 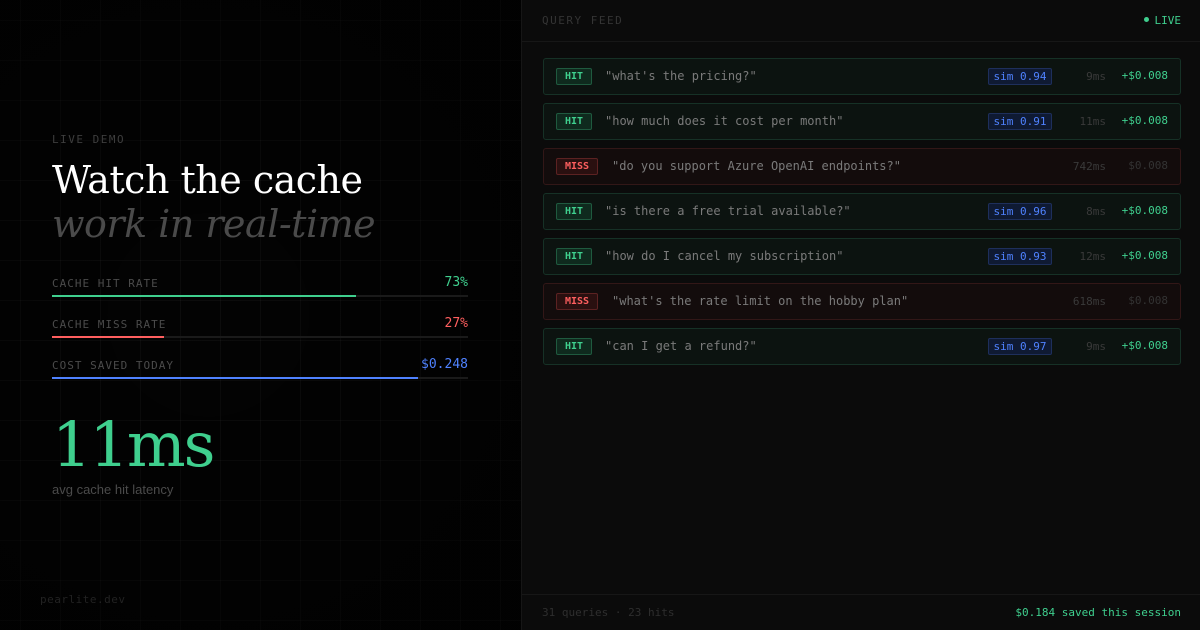 What do you see at coordinates (608, 612) in the screenshot?
I see `query-count: 31 queries · 23 hits` at bounding box center [608, 612].